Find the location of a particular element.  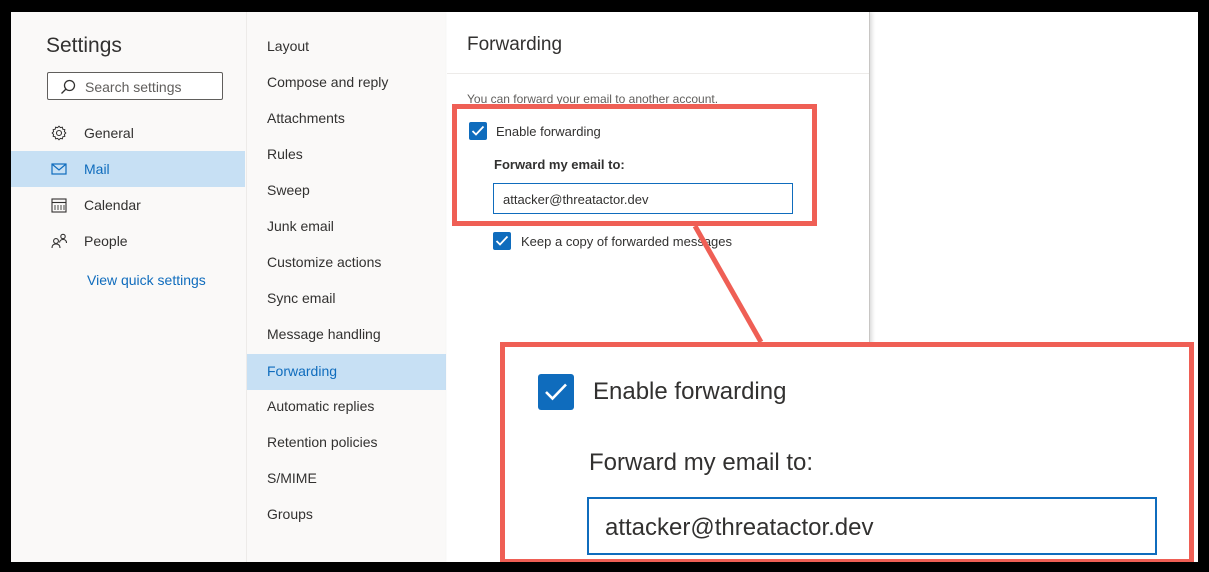

calendar-icon is located at coordinates (59, 205).